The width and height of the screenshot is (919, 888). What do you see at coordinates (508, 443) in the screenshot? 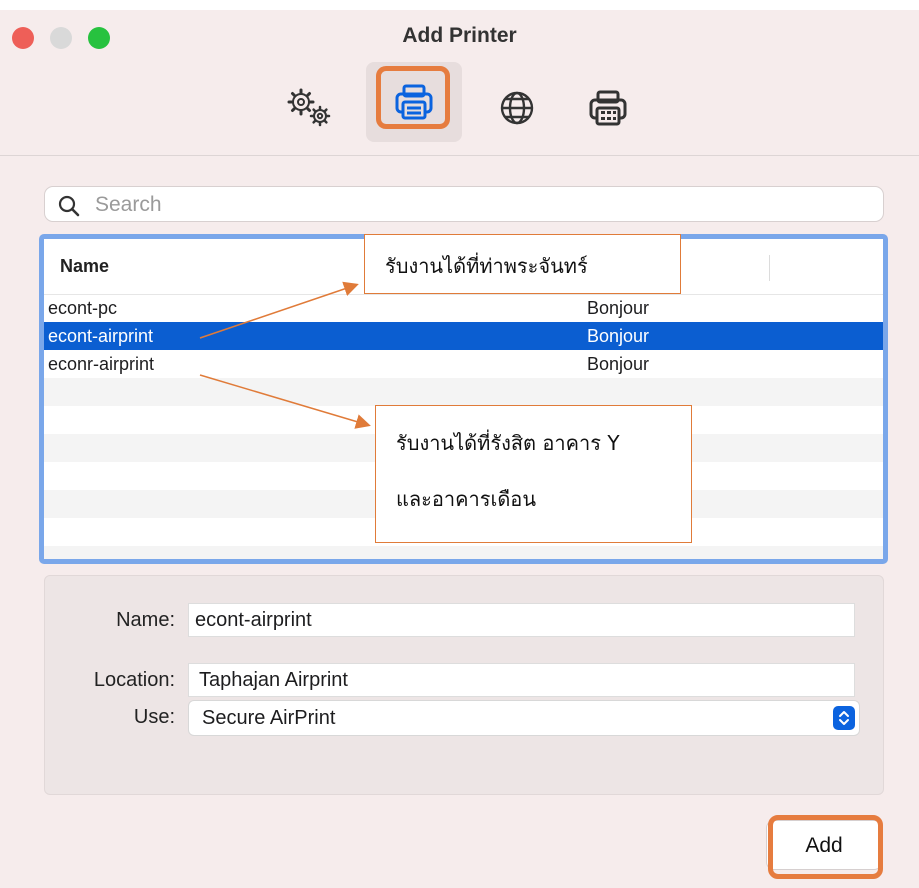
I see `callout-text-line1: รับงานได้ที่รังสิต อาคาร Y` at bounding box center [508, 443].